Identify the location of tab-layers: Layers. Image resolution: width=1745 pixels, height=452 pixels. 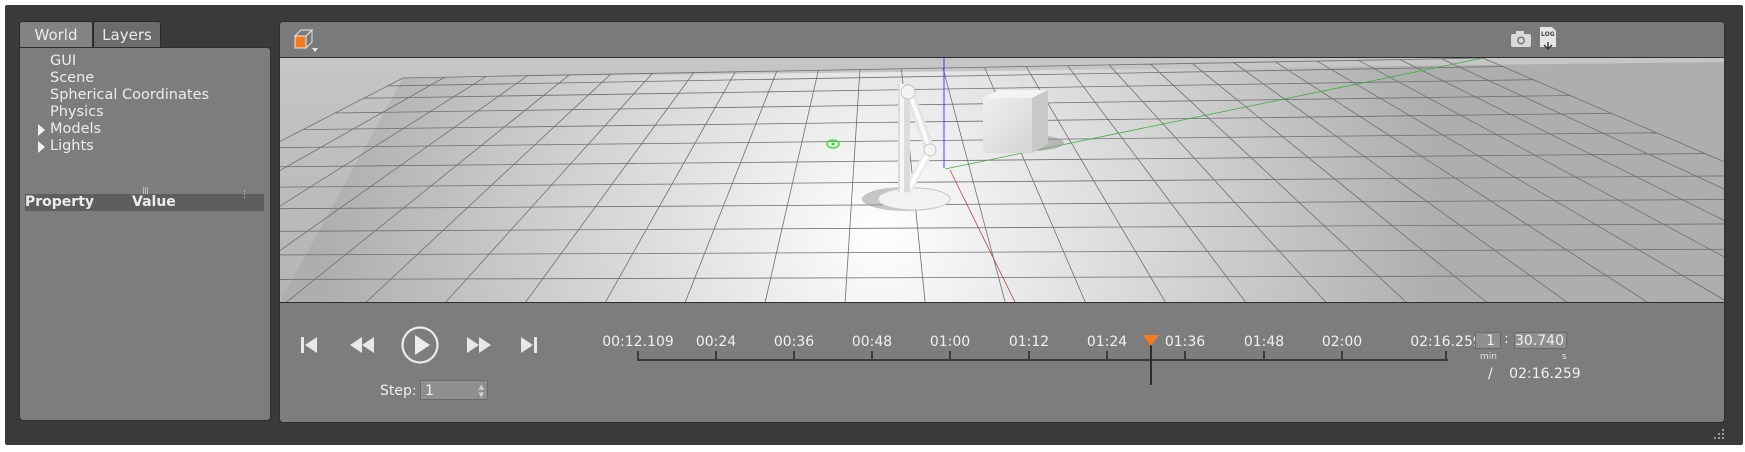
(127, 34).